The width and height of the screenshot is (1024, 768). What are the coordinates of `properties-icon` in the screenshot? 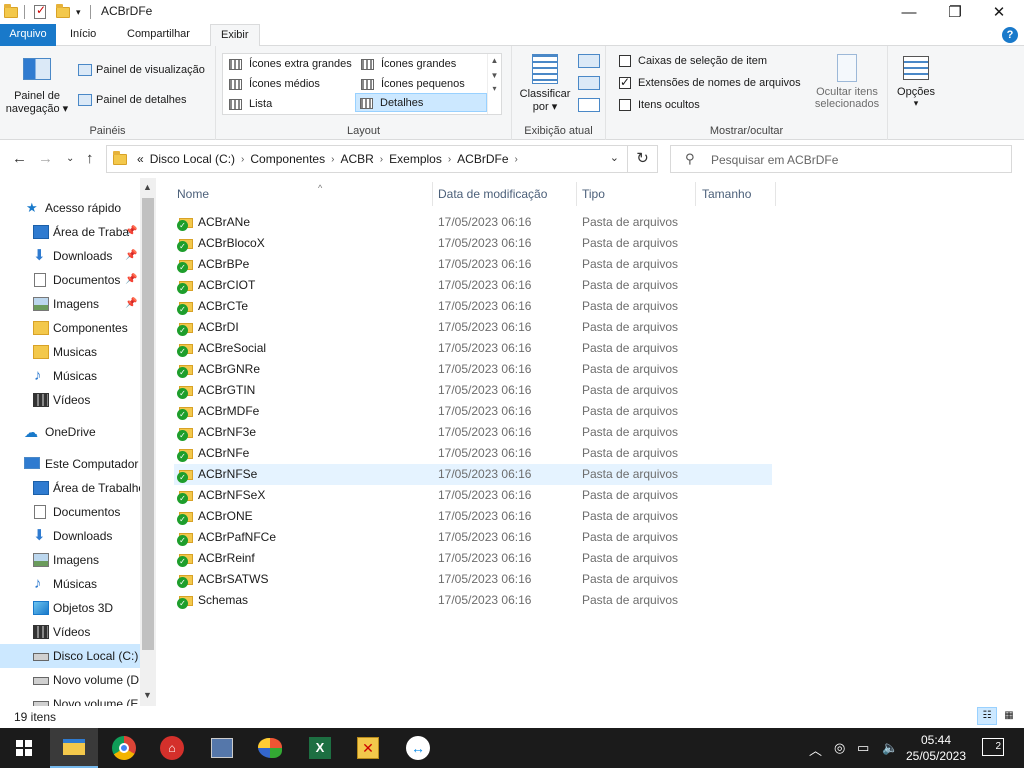 It's located at (40, 11).